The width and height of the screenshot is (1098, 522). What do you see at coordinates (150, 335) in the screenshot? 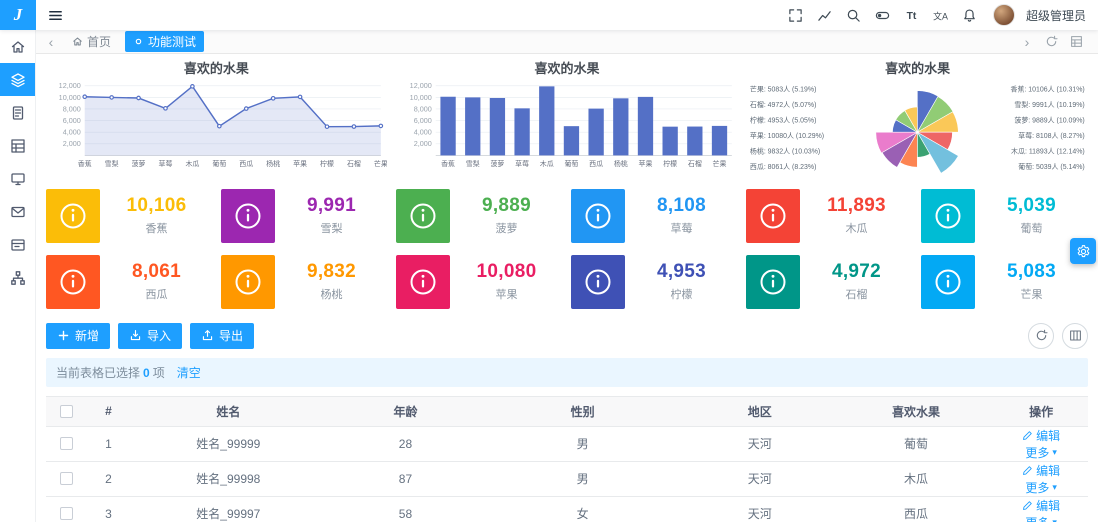
I see `import-button: 导入` at bounding box center [150, 335].